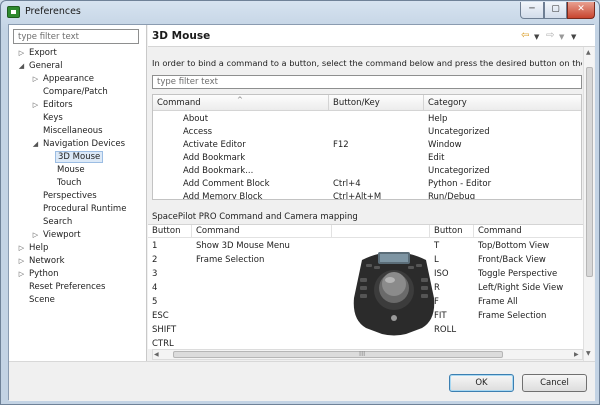 Image resolution: width=600 pixels, height=405 pixels. Describe the element at coordinates (550, 35) in the screenshot. I see `forward-arrow-icon: ⇨` at that location.